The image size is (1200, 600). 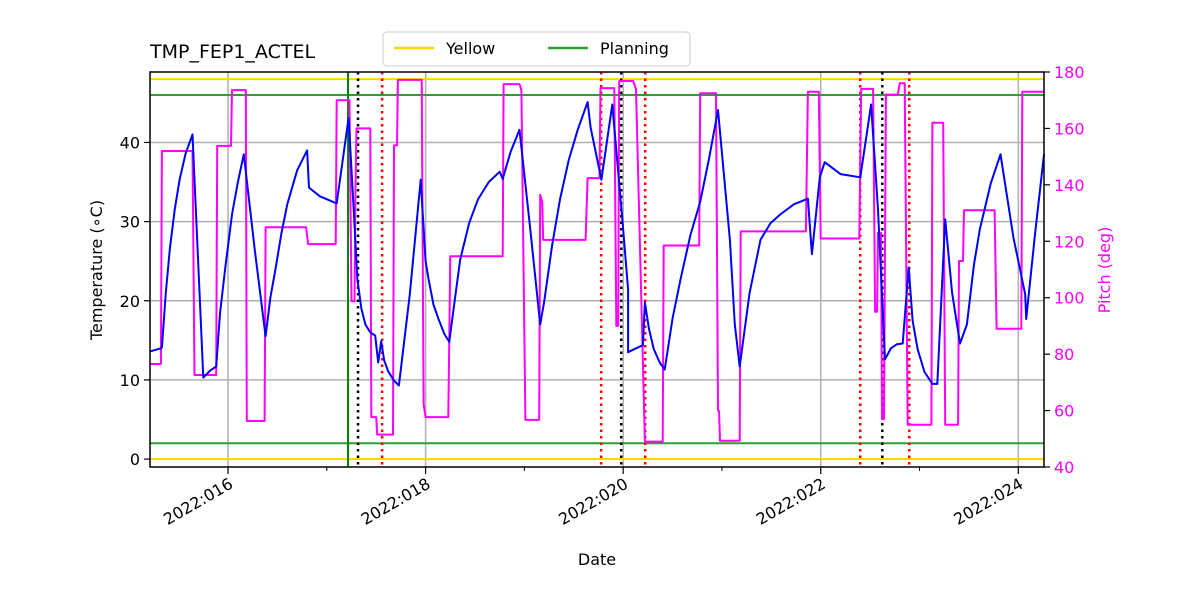 What do you see at coordinates (1064, 354) in the screenshot?
I see `y2-tick-label: 80` at bounding box center [1064, 354].